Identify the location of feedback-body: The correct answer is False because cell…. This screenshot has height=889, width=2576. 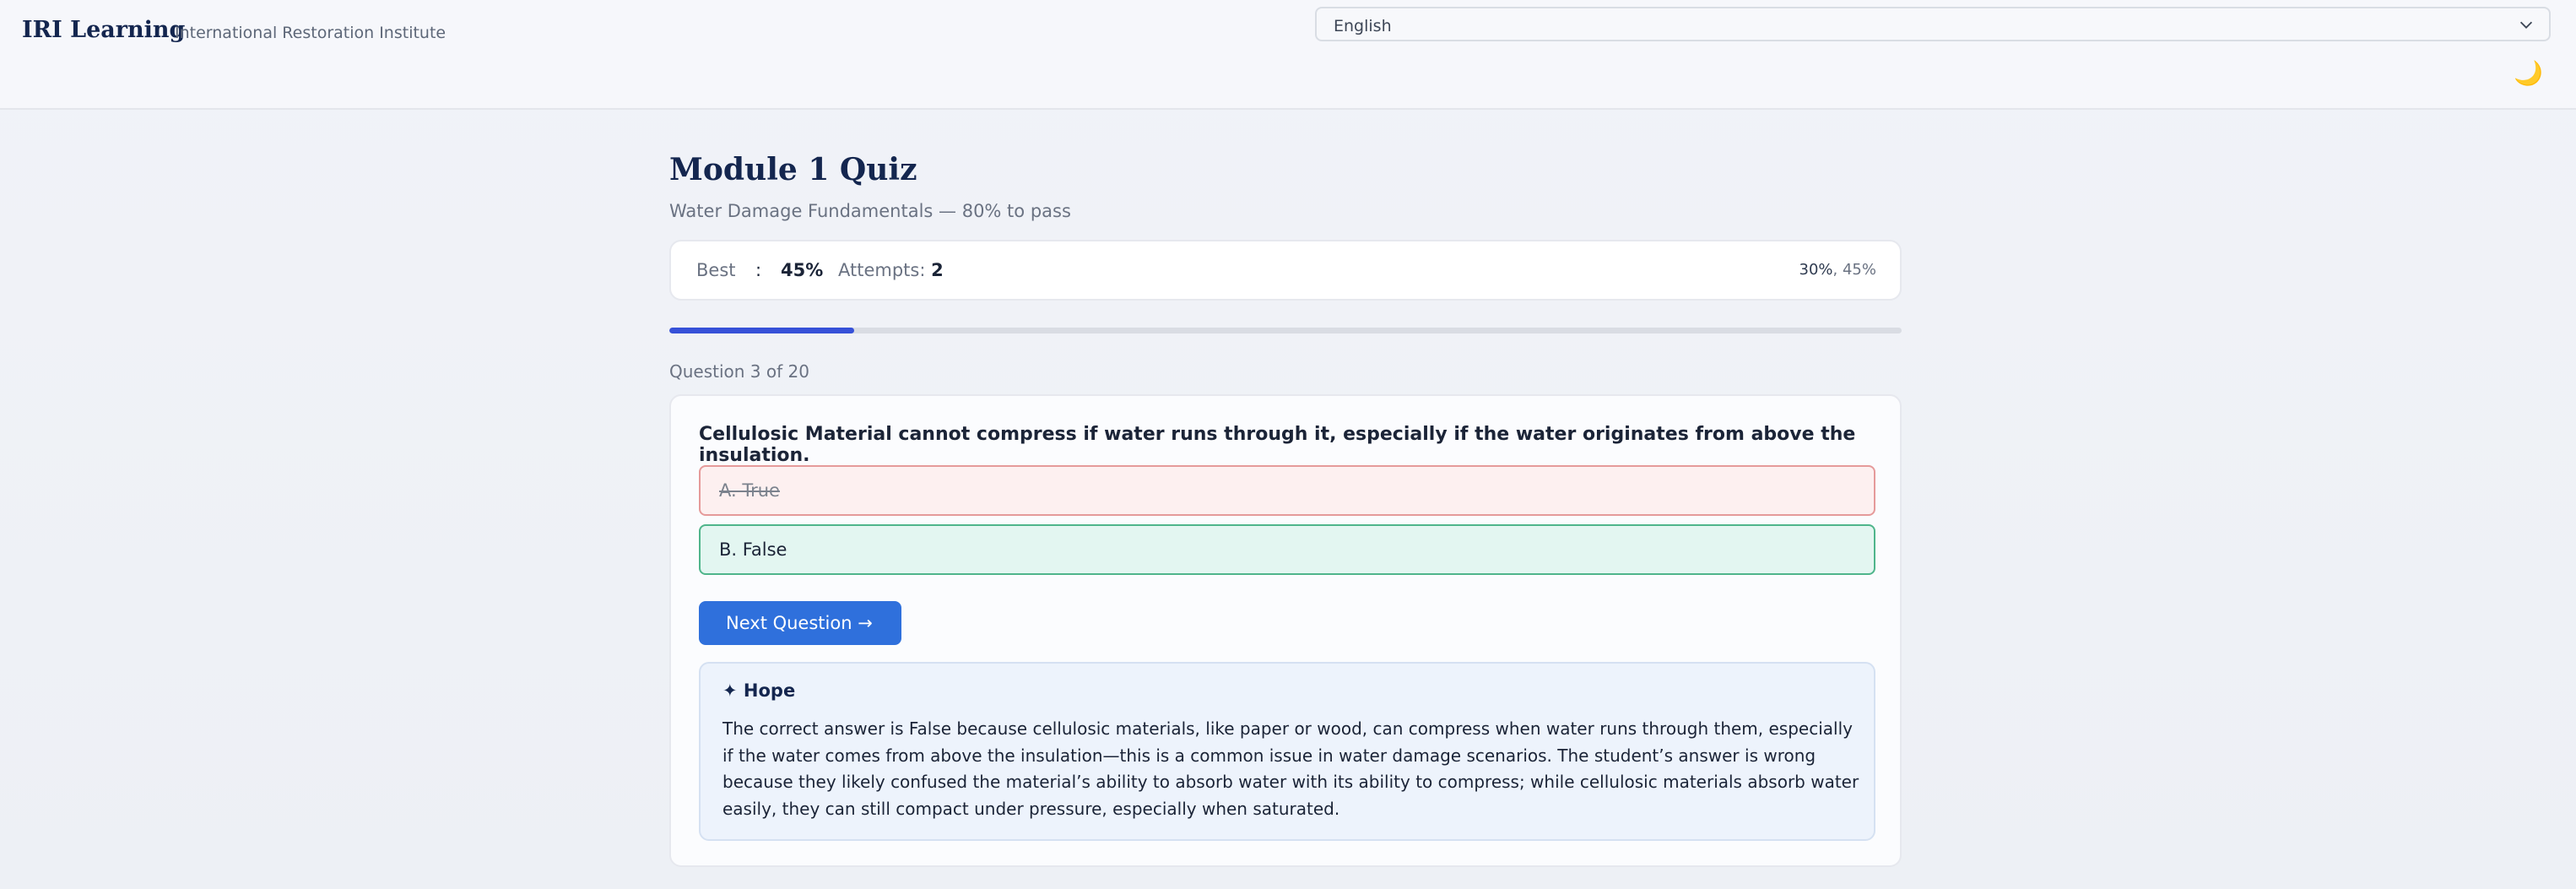
(1290, 768).